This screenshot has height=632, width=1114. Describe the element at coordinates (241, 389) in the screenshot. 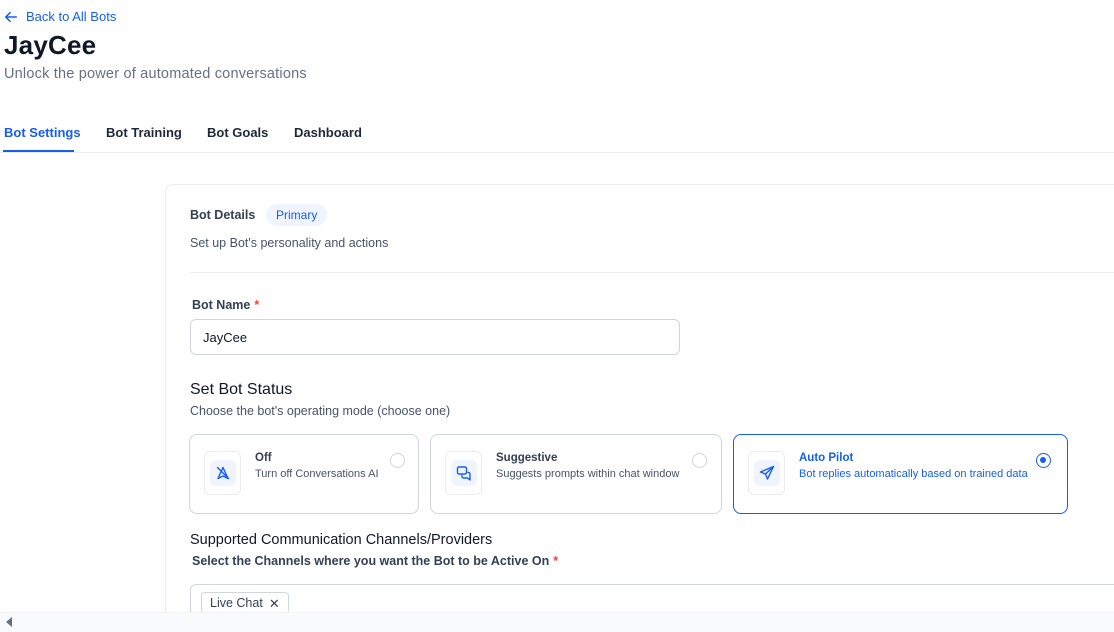

I see `bot-status-title: Set Bot Status` at that location.